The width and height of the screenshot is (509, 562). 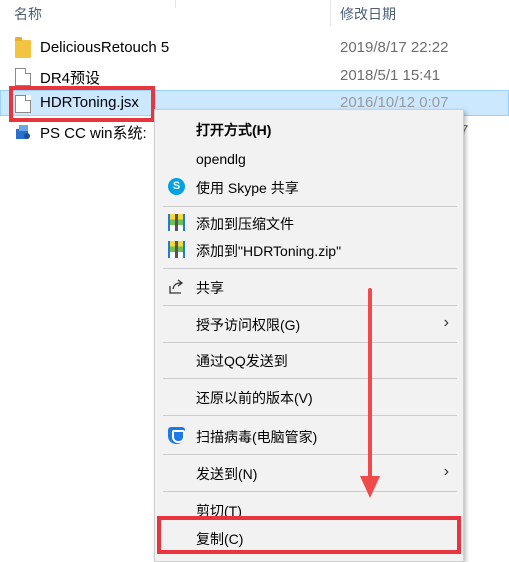 What do you see at coordinates (370, 393) in the screenshot?
I see `annotation-arrow-icon` at bounding box center [370, 393].